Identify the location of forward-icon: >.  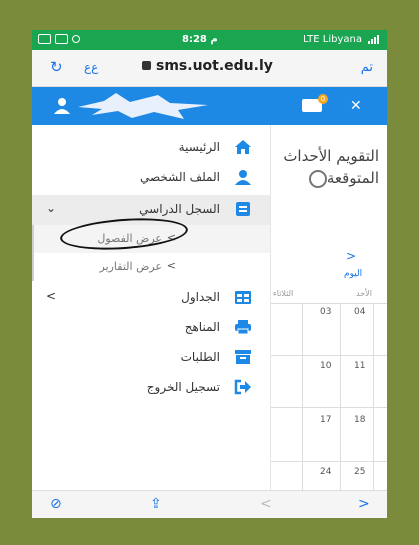
(364, 504).